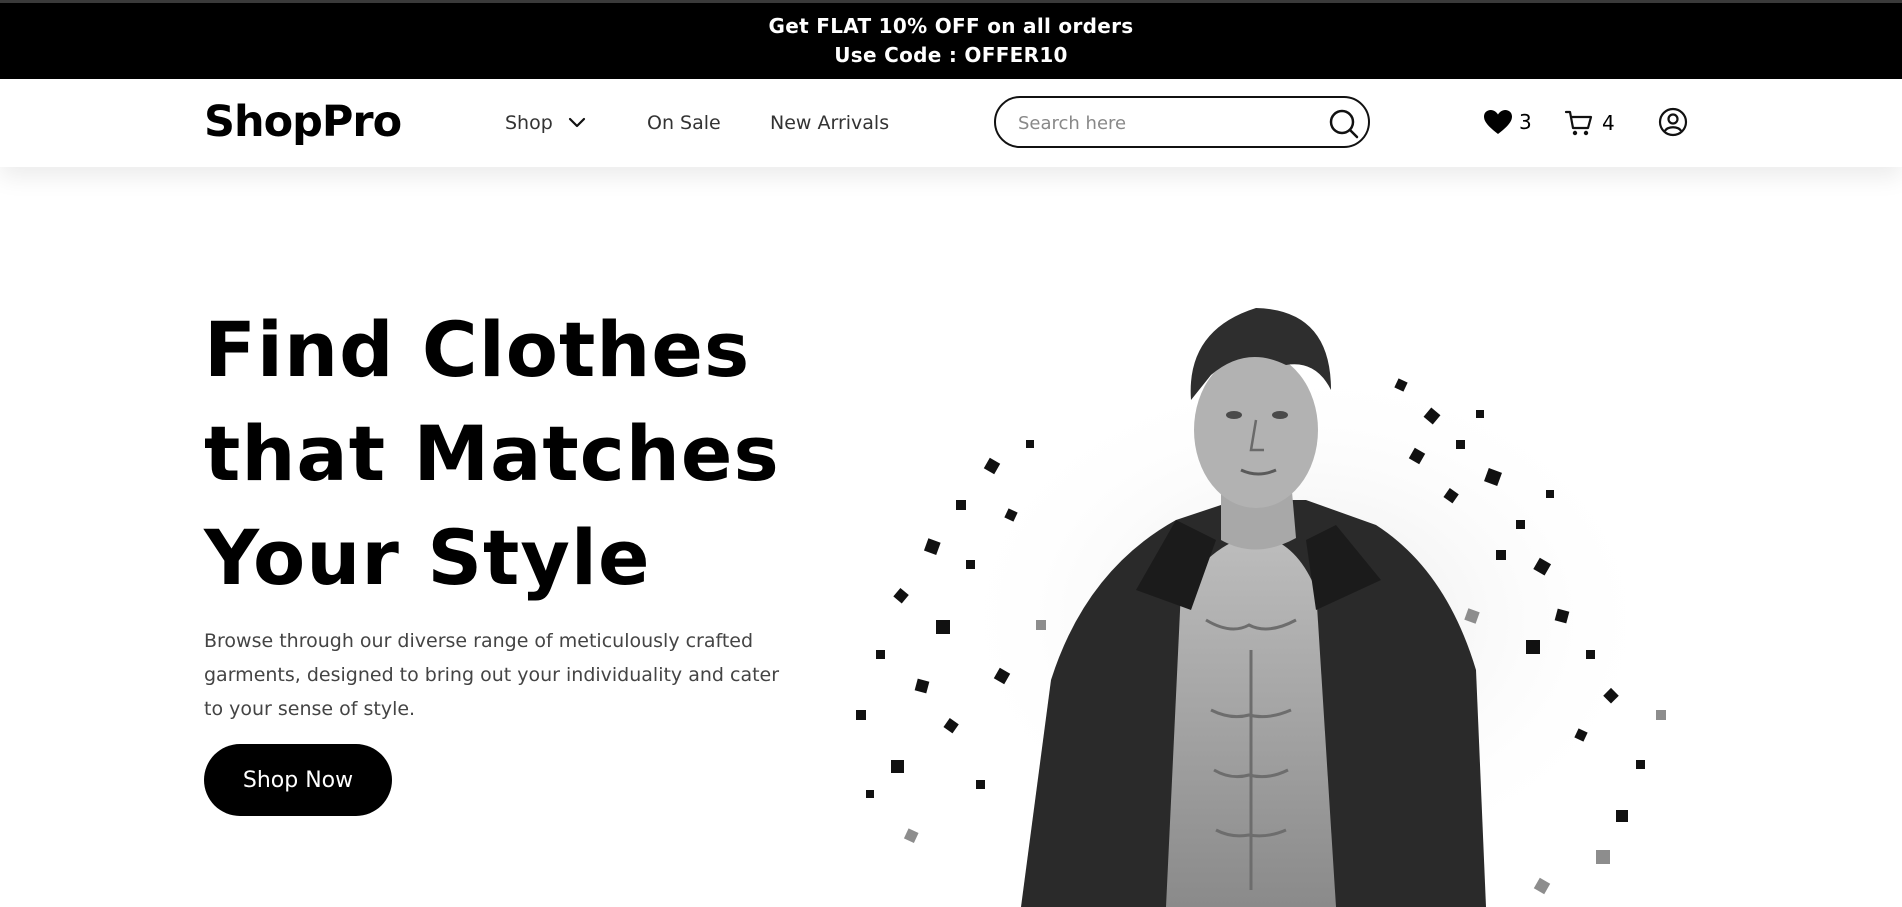 This screenshot has width=1902, height=907. What do you see at coordinates (1608, 123) in the screenshot?
I see `cart-count: 4` at bounding box center [1608, 123].